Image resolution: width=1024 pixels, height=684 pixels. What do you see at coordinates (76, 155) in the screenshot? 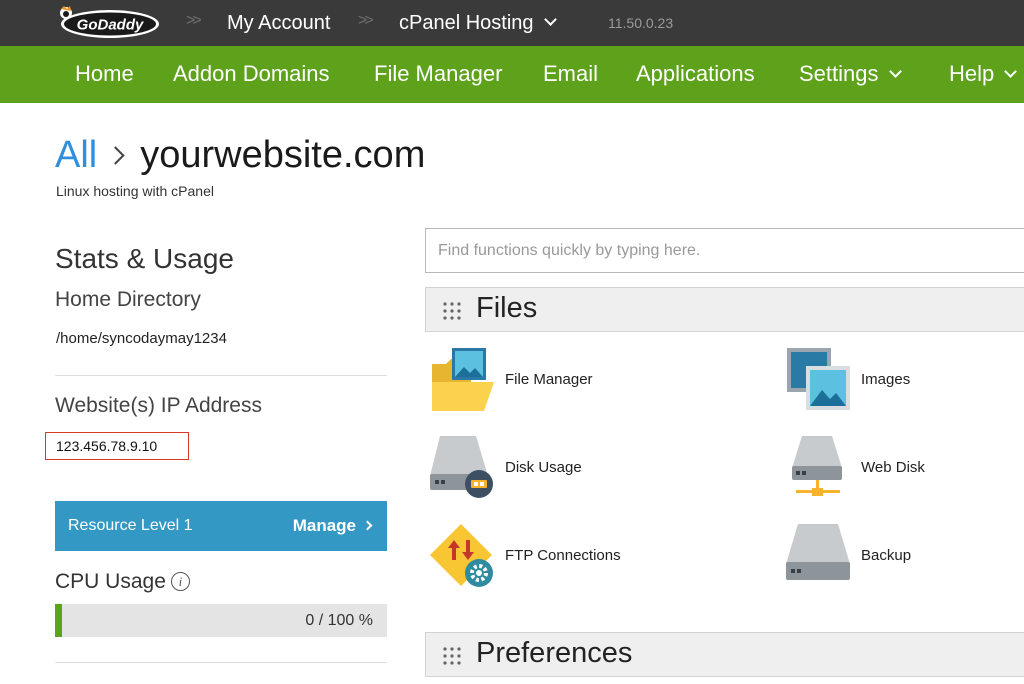
I see `all-link: All` at bounding box center [76, 155].